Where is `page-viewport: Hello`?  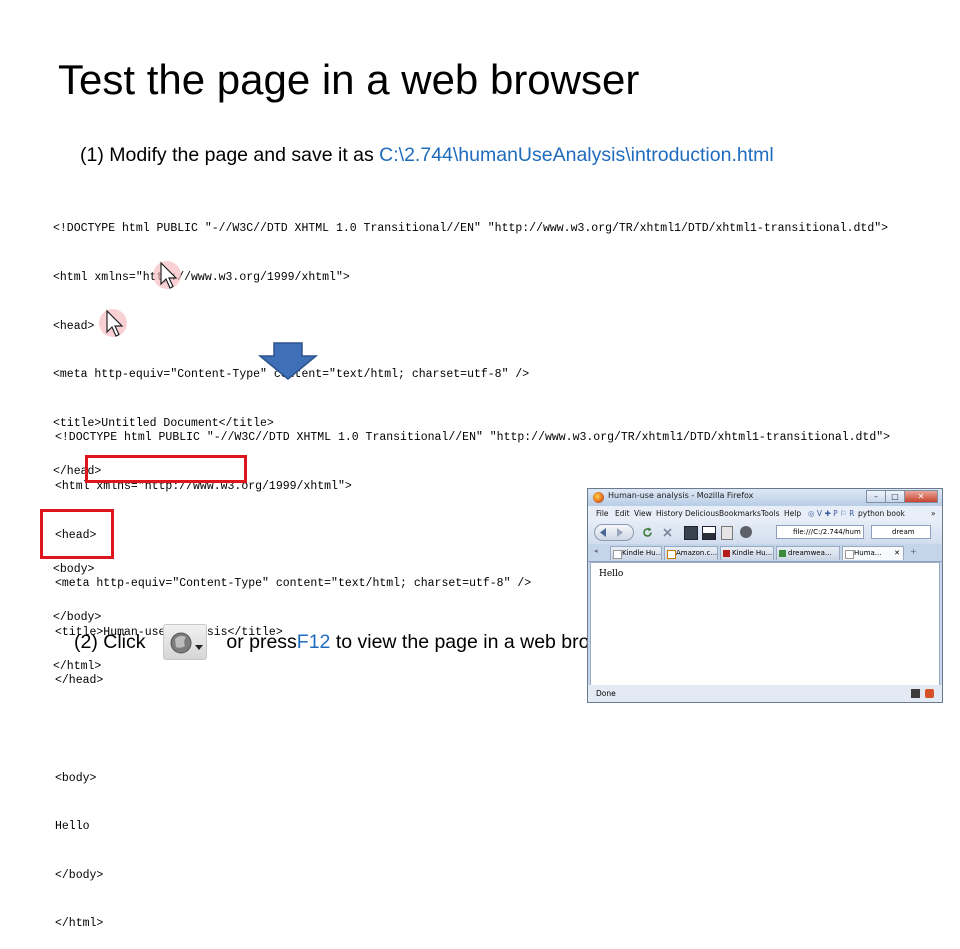 page-viewport: Hello is located at coordinates (765, 624).